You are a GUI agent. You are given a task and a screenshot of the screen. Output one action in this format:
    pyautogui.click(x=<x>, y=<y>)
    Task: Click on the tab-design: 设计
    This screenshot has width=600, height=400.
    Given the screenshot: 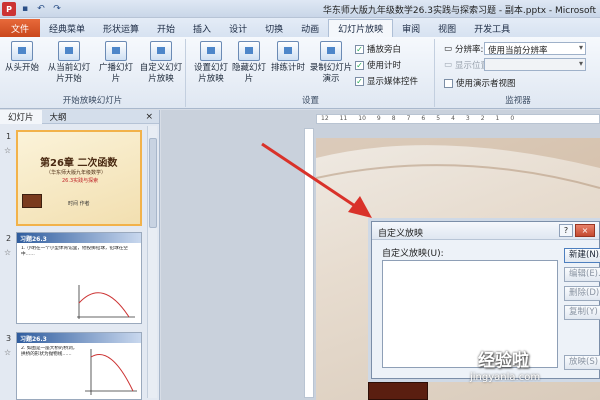 What is the action you would take?
    pyautogui.click(x=238, y=28)
    